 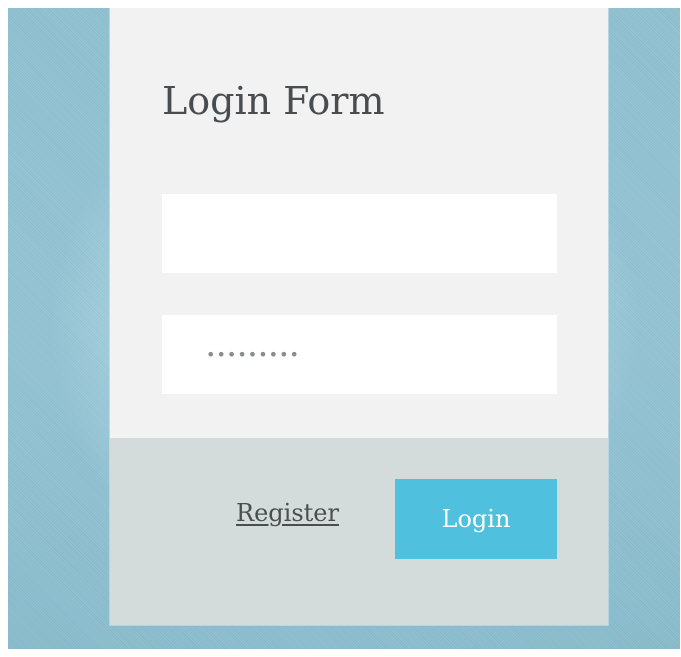 I want to click on password-field, so click(x=359, y=354).